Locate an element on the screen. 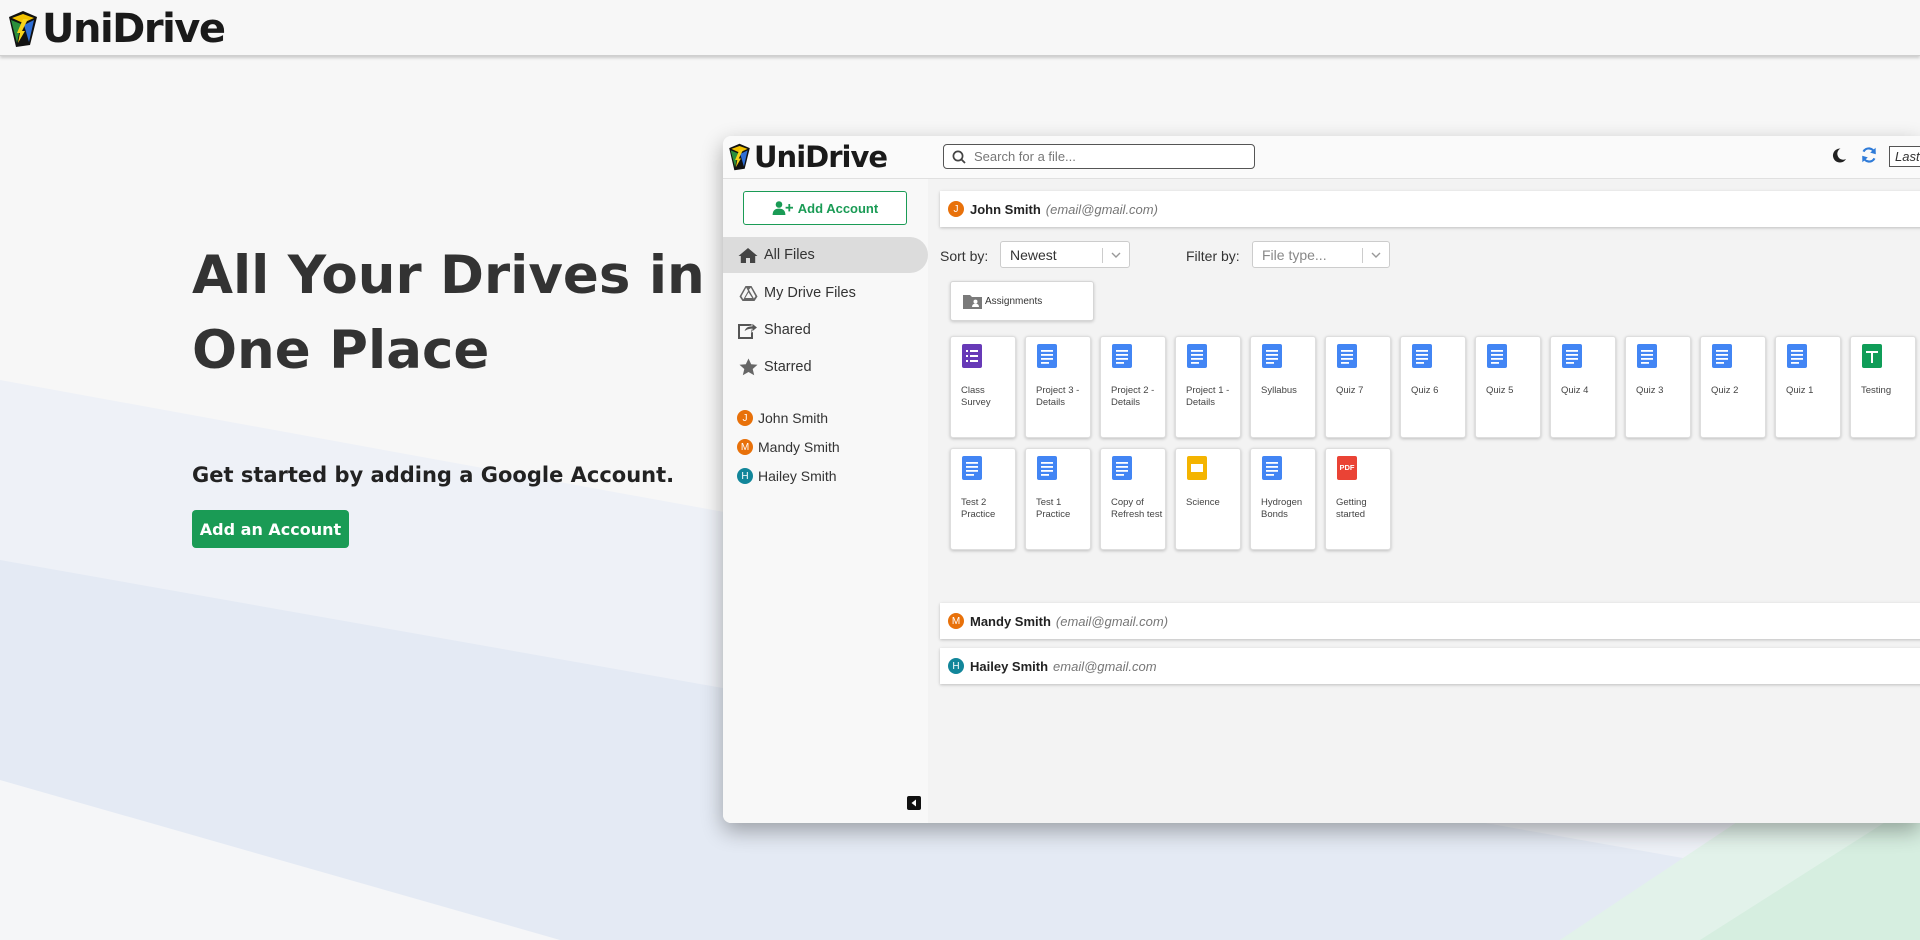 Image resolution: width=1920 pixels, height=940 pixels. account-name: Hailey Smith is located at coordinates (1009, 666).